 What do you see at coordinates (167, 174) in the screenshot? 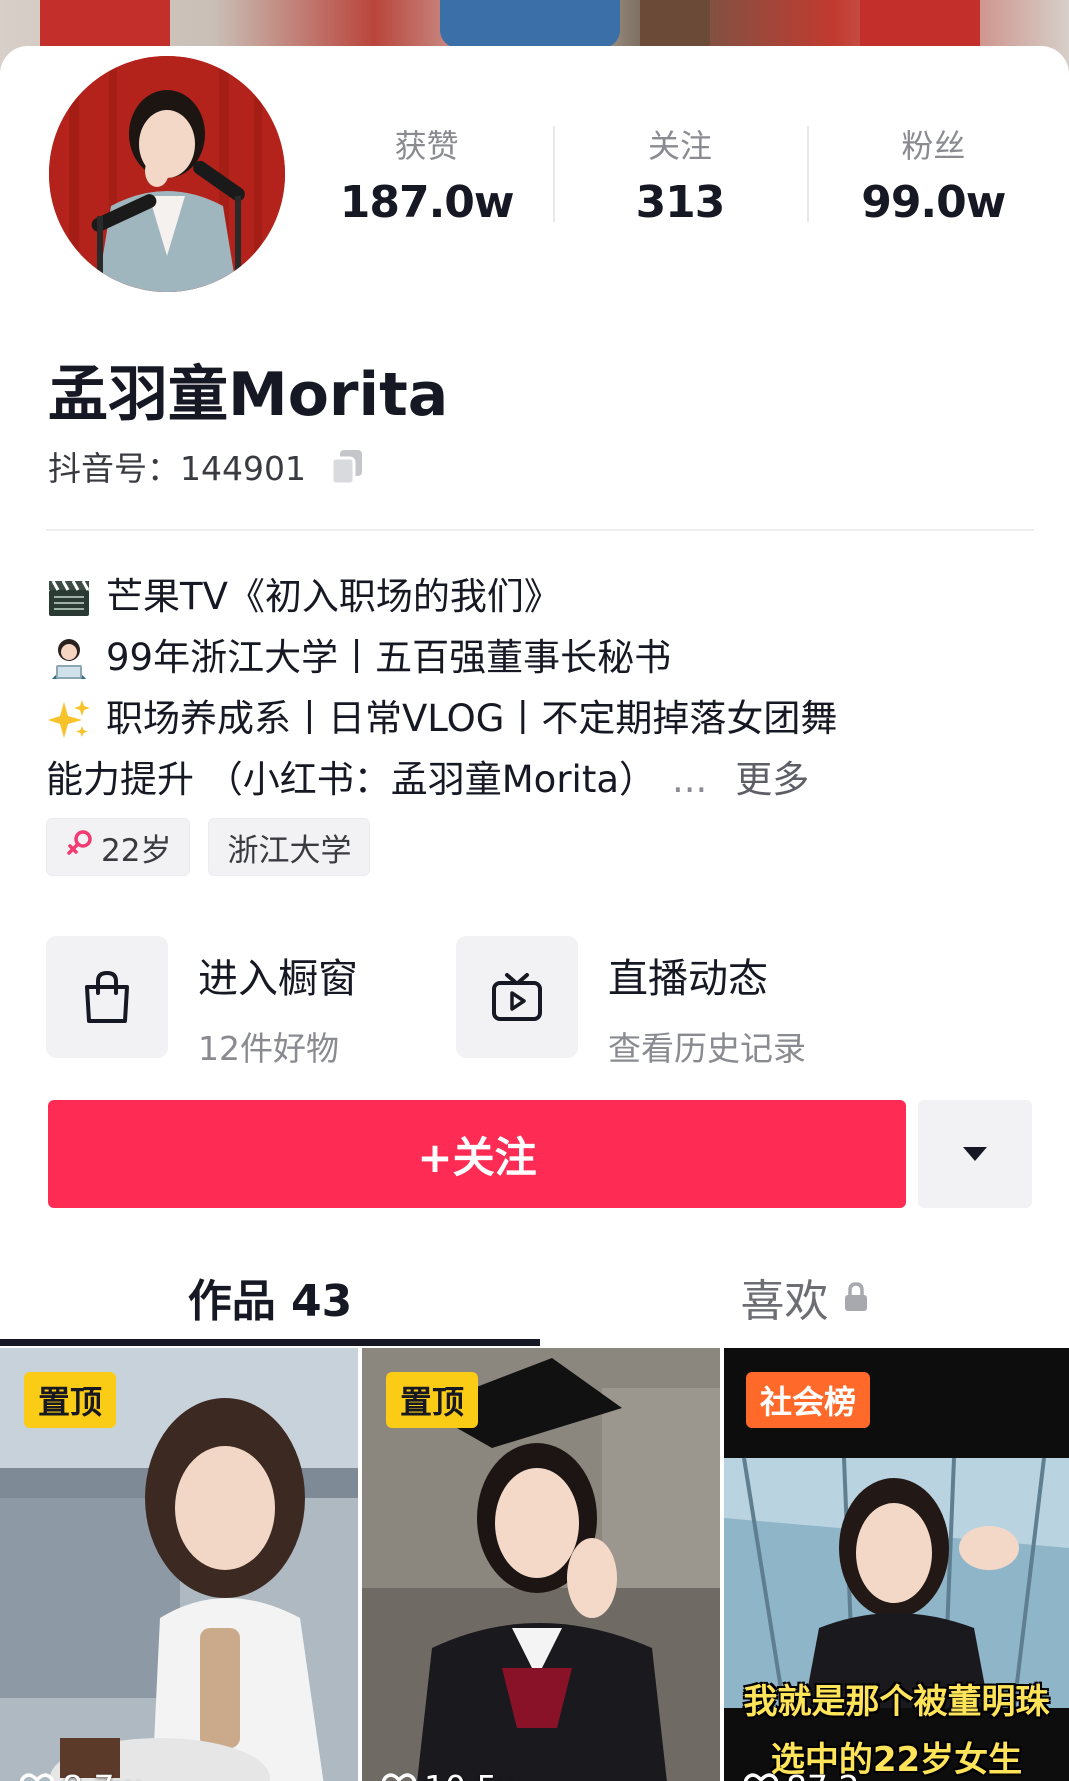
I see `avatar` at bounding box center [167, 174].